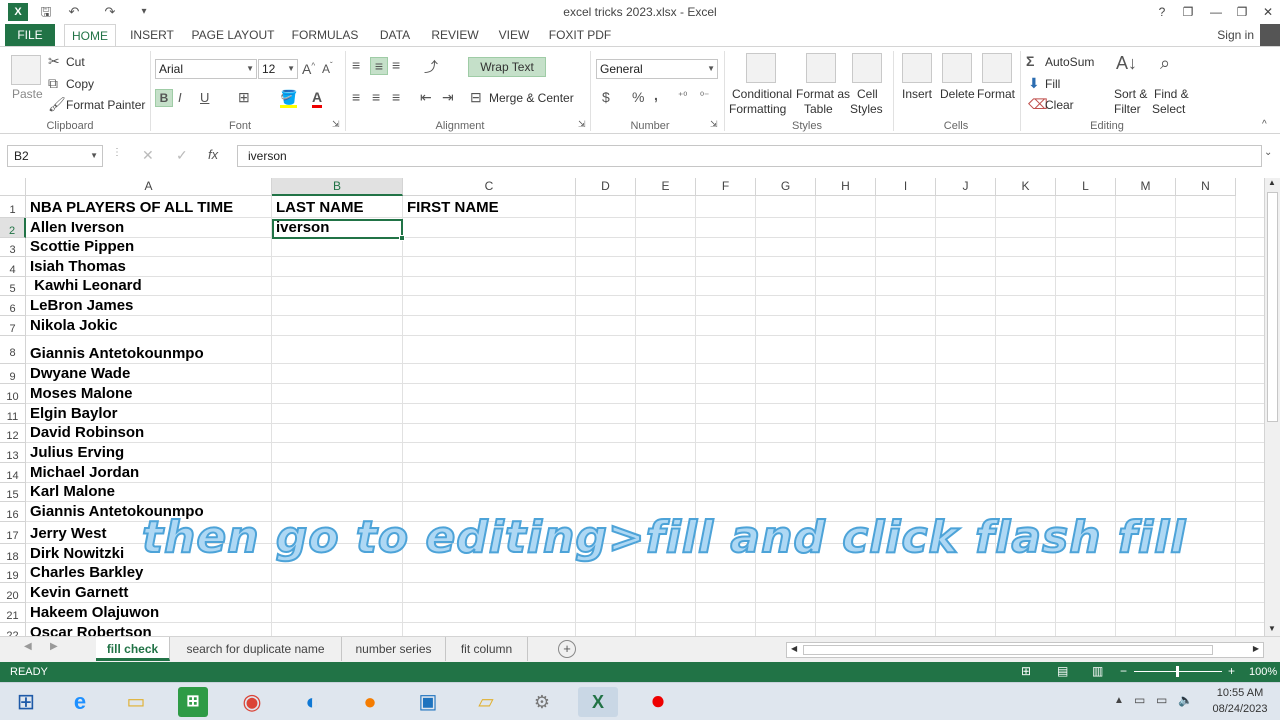  What do you see at coordinates (1026, 671) in the screenshot?
I see `normal-view-icon: ⊞` at bounding box center [1026, 671].